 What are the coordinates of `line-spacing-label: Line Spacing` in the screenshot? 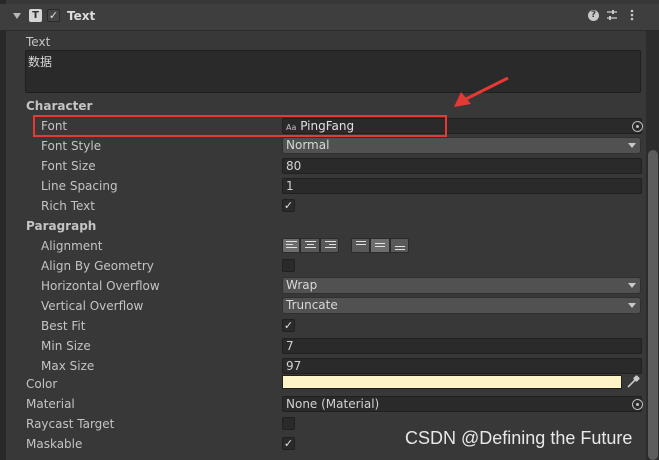 It's located at (79, 186).